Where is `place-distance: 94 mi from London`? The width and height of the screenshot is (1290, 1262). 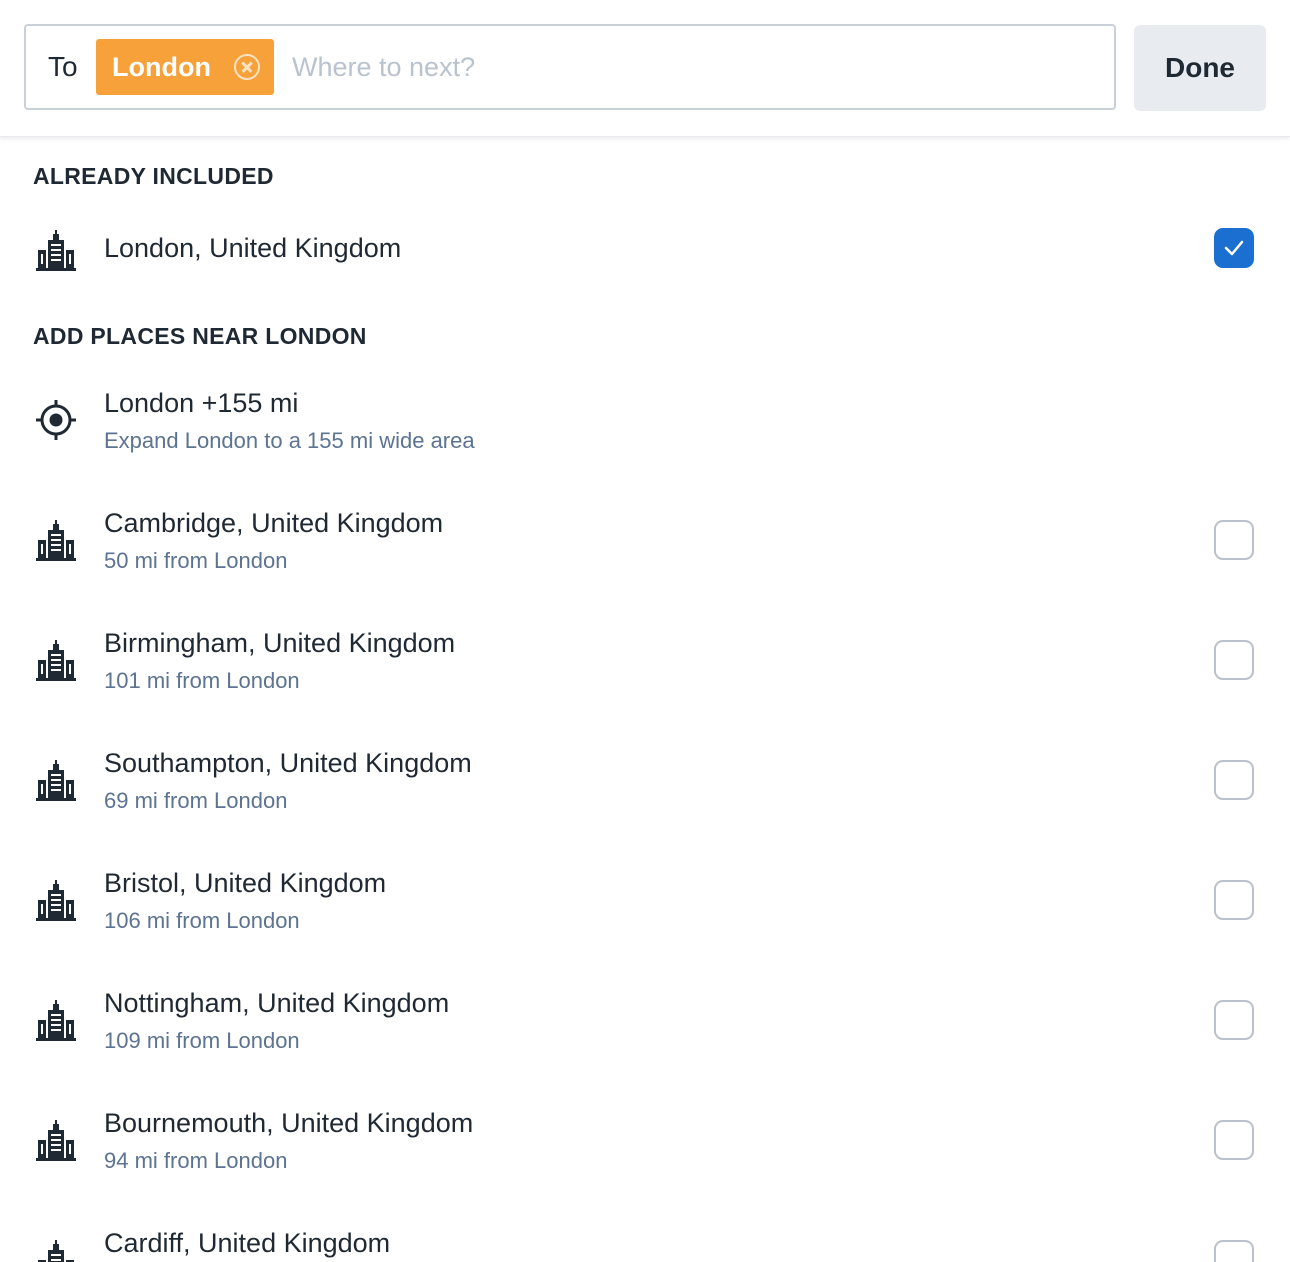
place-distance: 94 mi from London is located at coordinates (196, 1160).